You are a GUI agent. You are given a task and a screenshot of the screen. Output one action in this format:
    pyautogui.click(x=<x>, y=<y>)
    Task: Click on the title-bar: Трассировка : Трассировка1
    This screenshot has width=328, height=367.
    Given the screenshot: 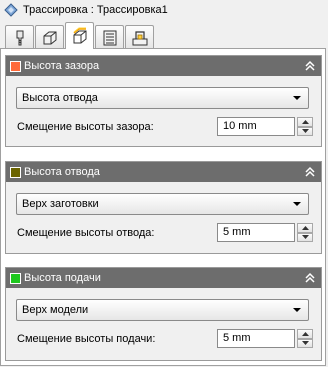 What is the action you would take?
    pyautogui.click(x=164, y=10)
    